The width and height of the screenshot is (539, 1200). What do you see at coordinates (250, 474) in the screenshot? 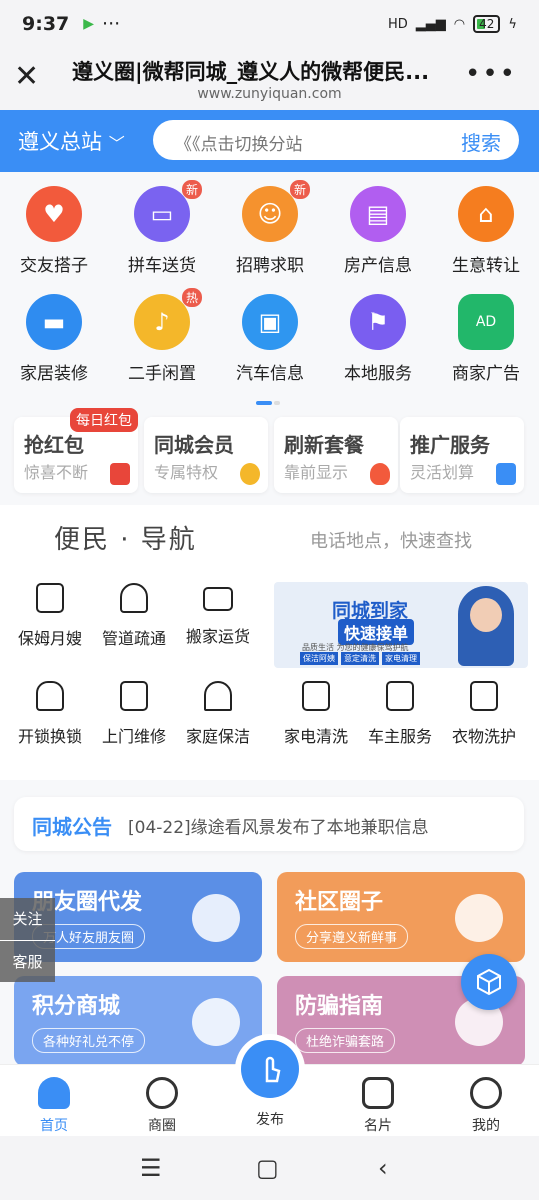
I see `hand-icon` at bounding box center [250, 474].